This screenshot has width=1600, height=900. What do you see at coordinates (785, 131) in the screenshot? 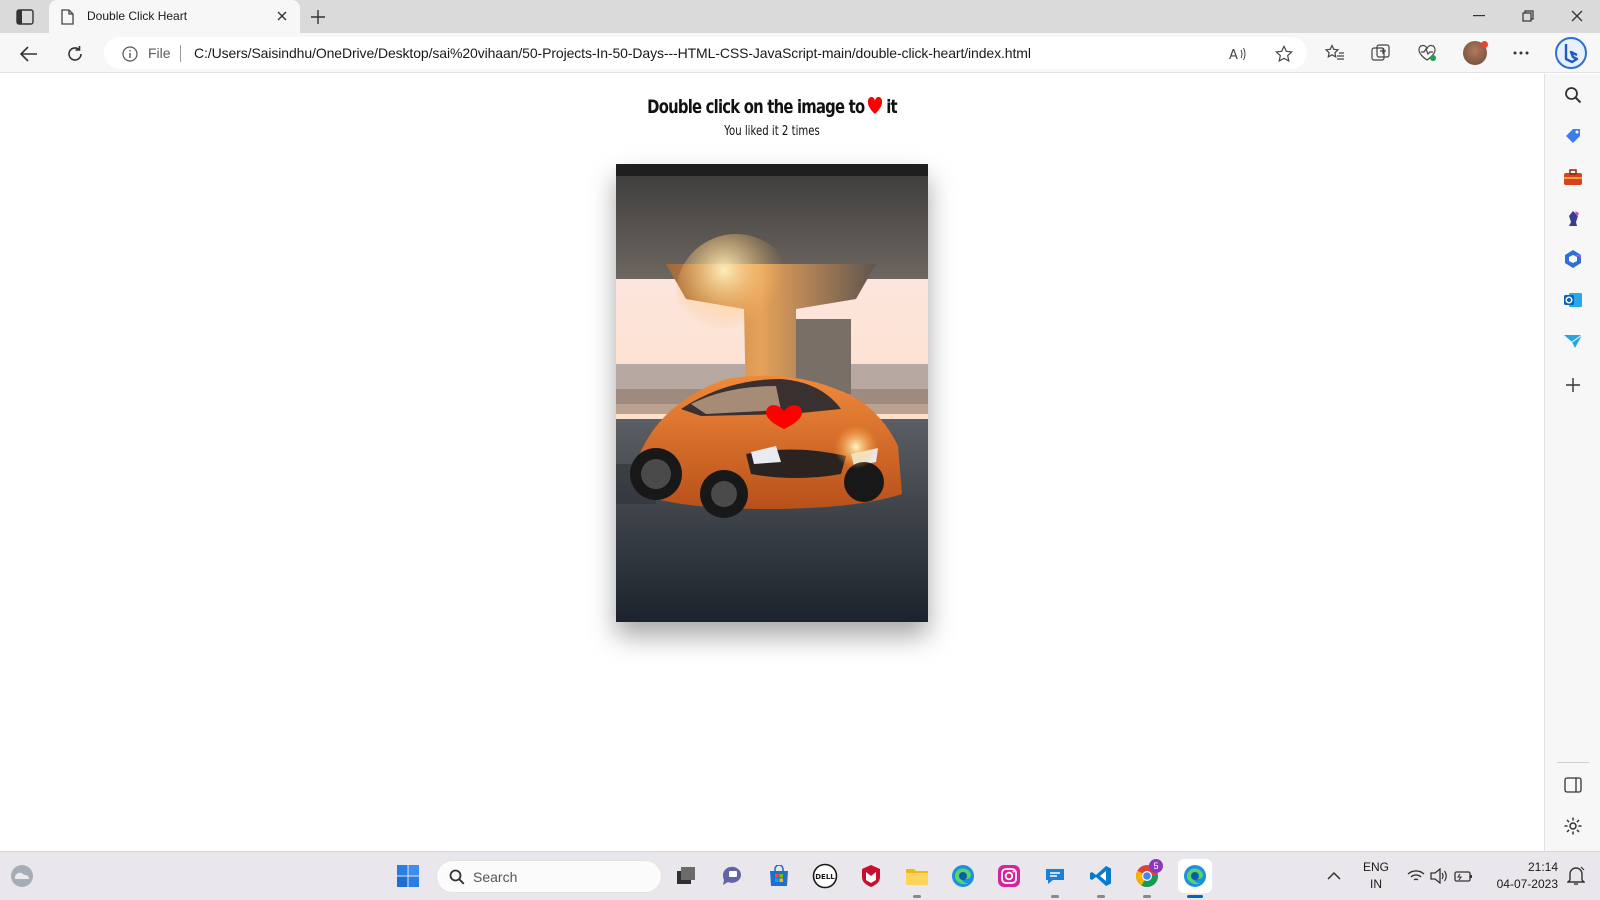
I see `like-count: 2` at bounding box center [785, 131].